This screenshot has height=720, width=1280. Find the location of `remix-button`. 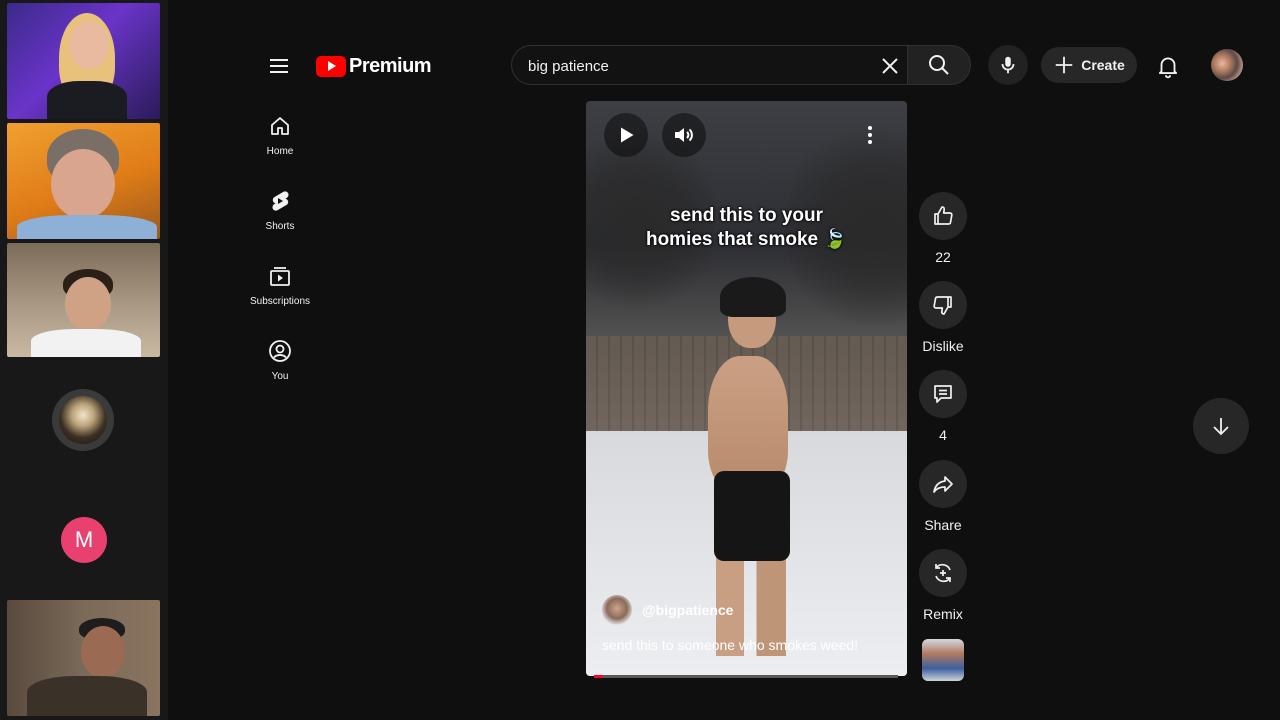

remix-button is located at coordinates (943, 573).